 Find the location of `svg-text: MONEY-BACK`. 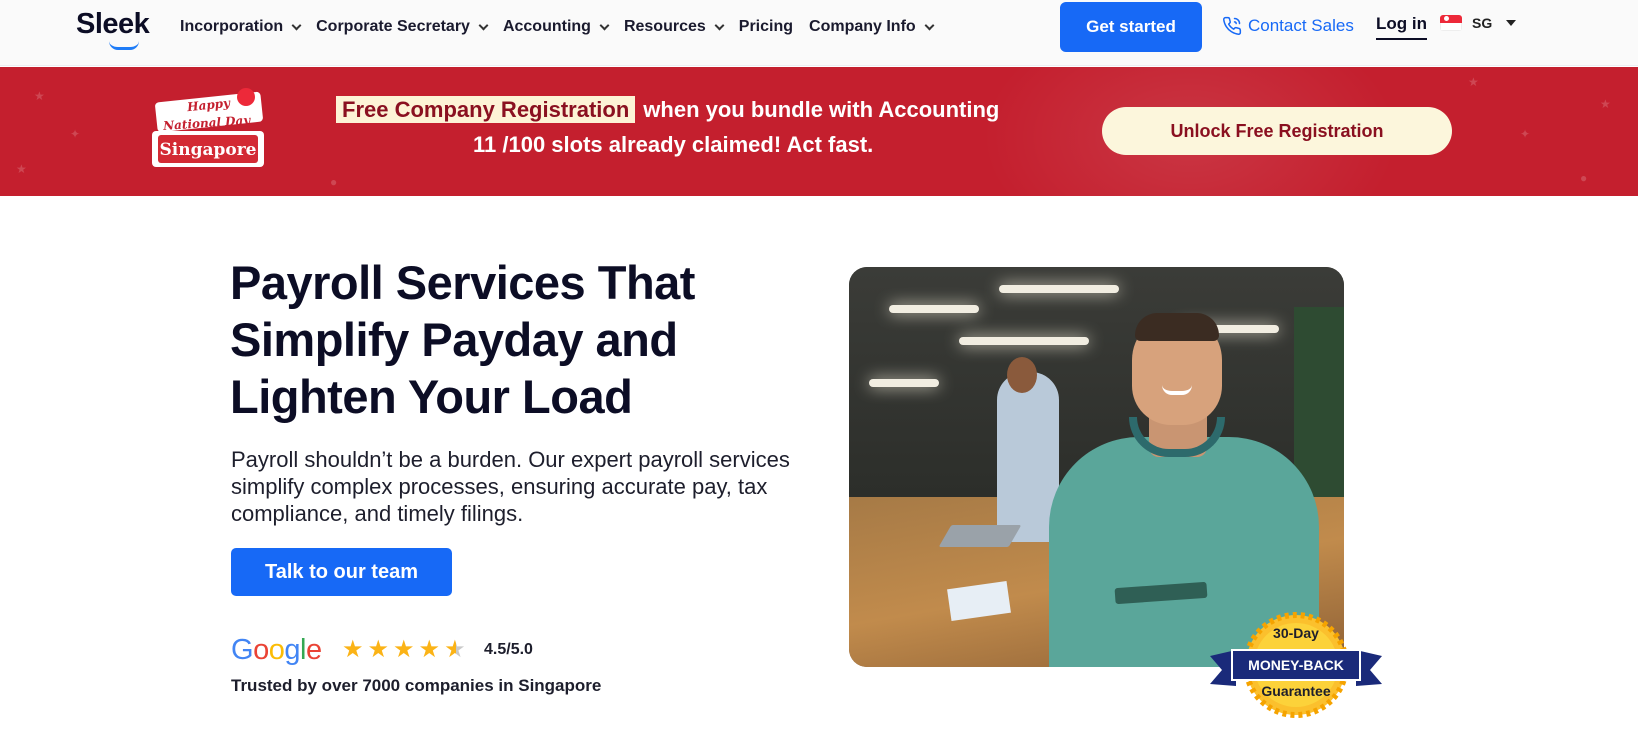

svg-text: MONEY-BACK is located at coordinates (1296, 665).